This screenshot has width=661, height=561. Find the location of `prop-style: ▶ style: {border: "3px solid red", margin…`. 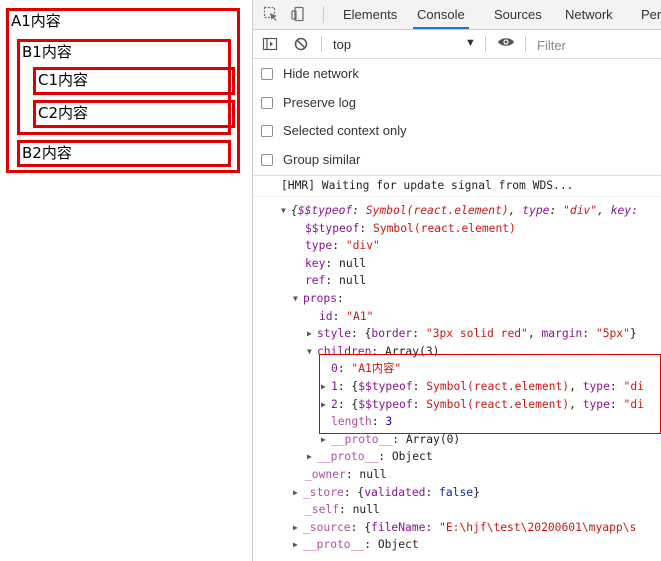

prop-style: ▶ style: {border: "3px solid red", margin… is located at coordinates (472, 334).